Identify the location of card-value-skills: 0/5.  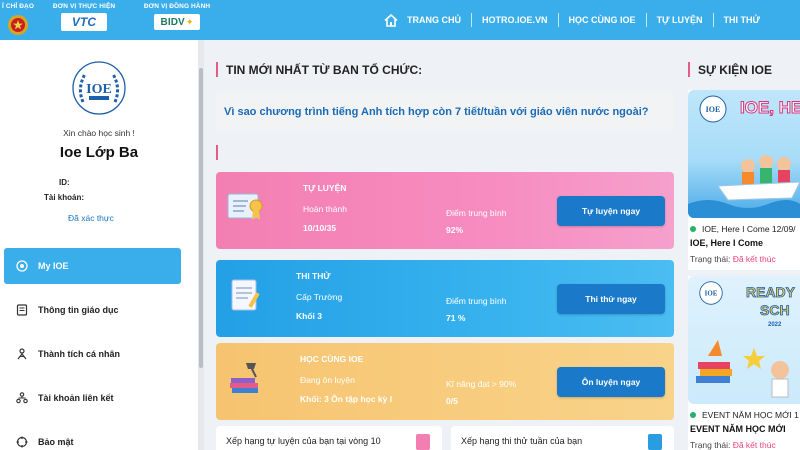
(452, 401).